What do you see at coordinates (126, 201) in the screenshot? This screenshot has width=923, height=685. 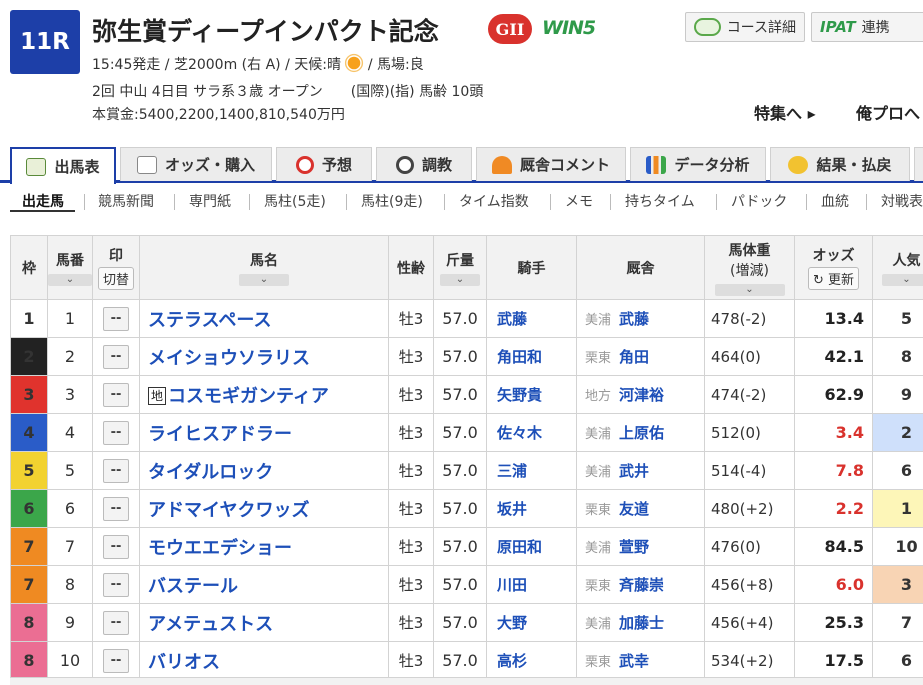 I see `subtab-newspaper: 競馬新聞` at bounding box center [126, 201].